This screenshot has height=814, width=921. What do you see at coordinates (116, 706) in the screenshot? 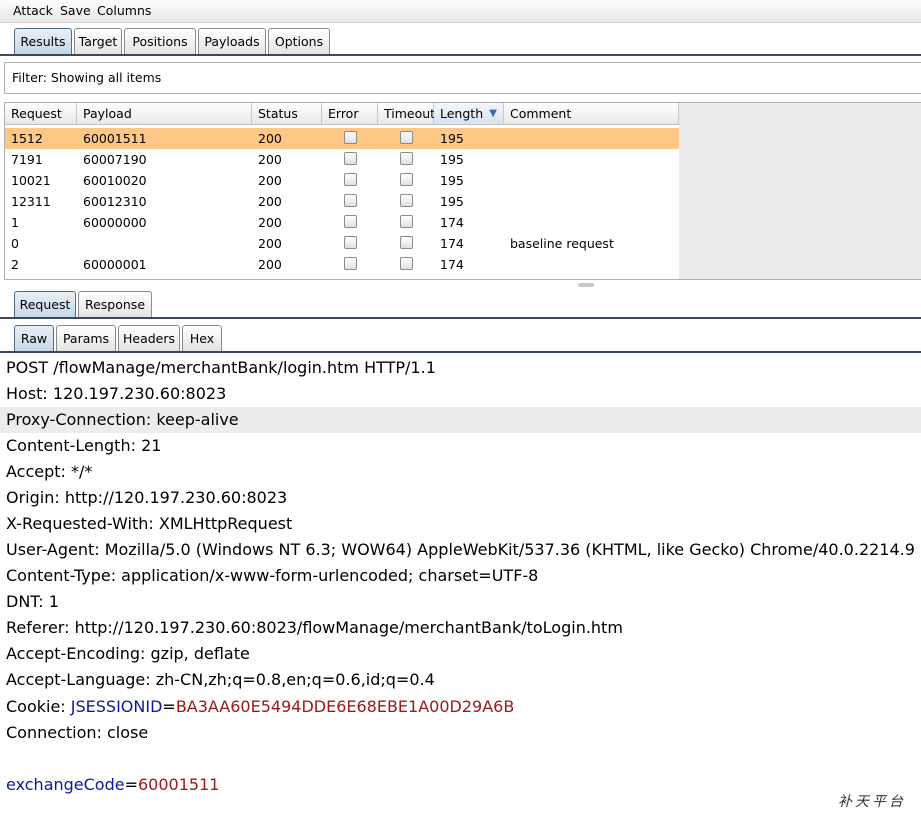
I see `cookie-name: JSESSIONID` at bounding box center [116, 706].